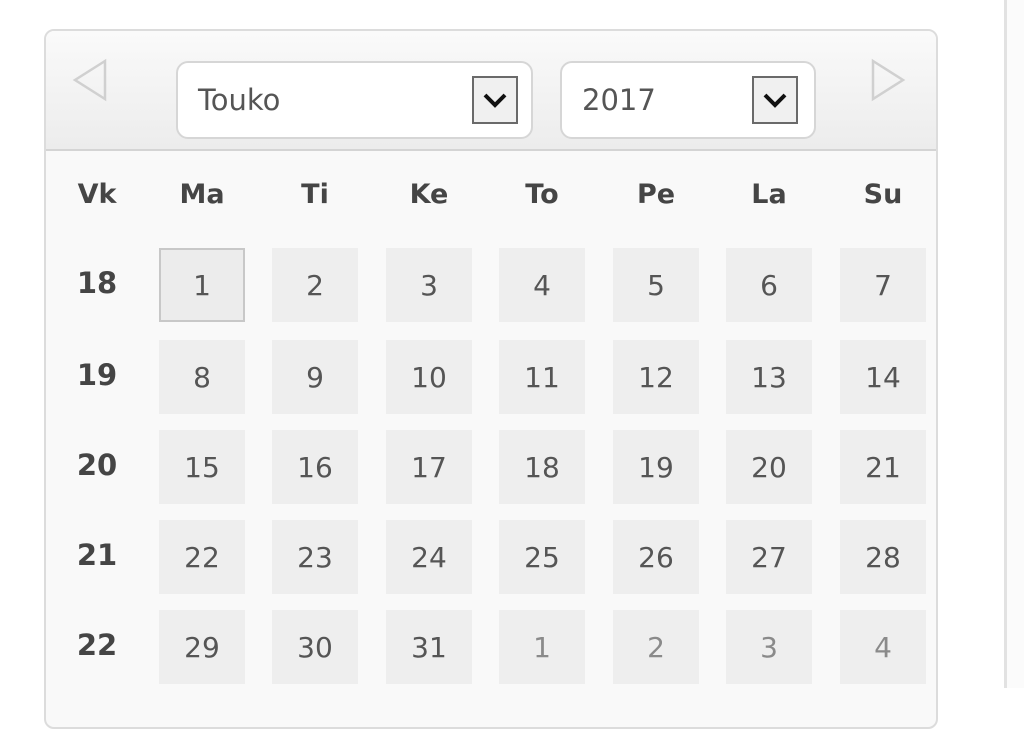 The image size is (1024, 729). Describe the element at coordinates (769, 285) in the screenshot. I see `day-cell: 6` at that location.